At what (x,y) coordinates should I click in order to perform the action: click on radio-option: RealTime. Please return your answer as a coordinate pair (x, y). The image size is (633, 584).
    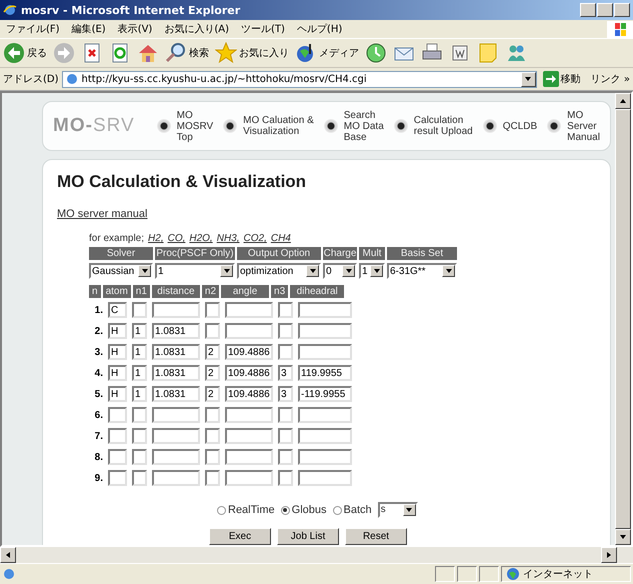
    Looking at the image, I should click on (246, 510).